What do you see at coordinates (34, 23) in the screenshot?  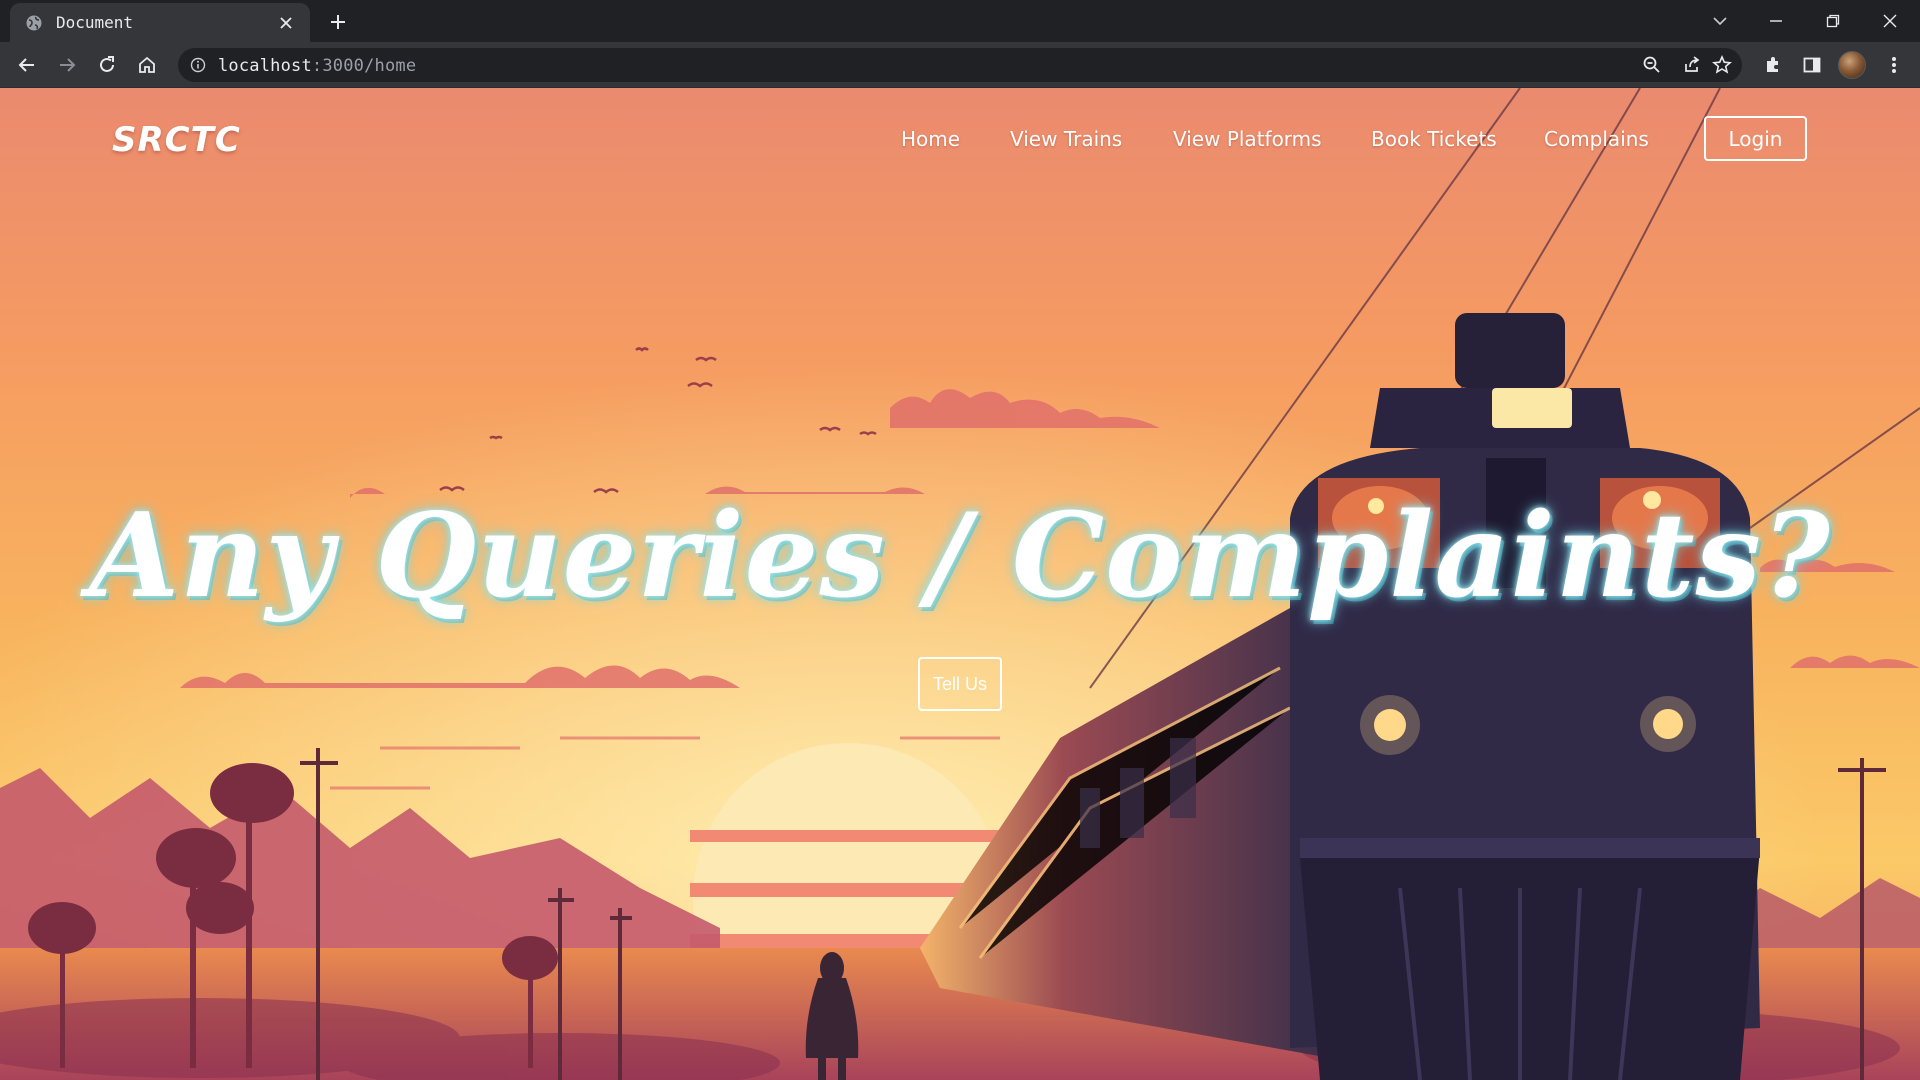 I see `globe-icon` at bounding box center [34, 23].